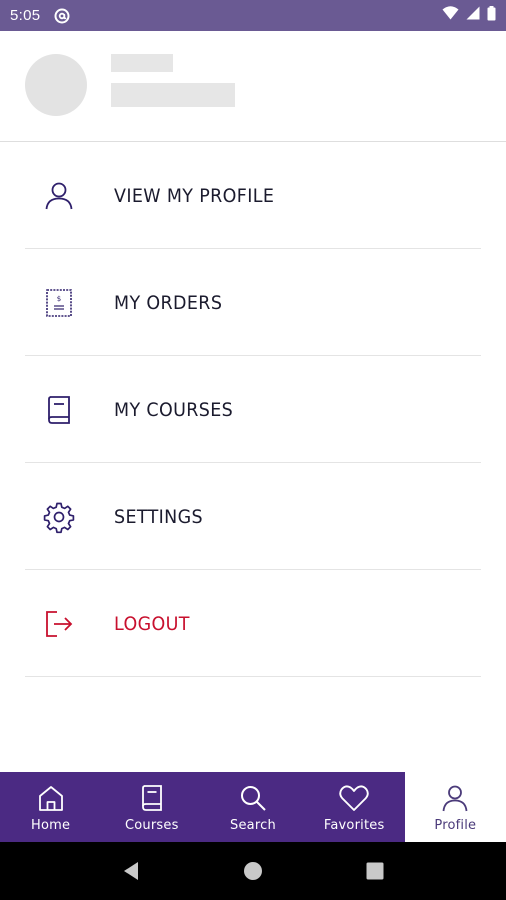 Image resolution: width=506 pixels, height=900 pixels. What do you see at coordinates (173, 95) in the screenshot?
I see `user-email-placeholder` at bounding box center [173, 95].